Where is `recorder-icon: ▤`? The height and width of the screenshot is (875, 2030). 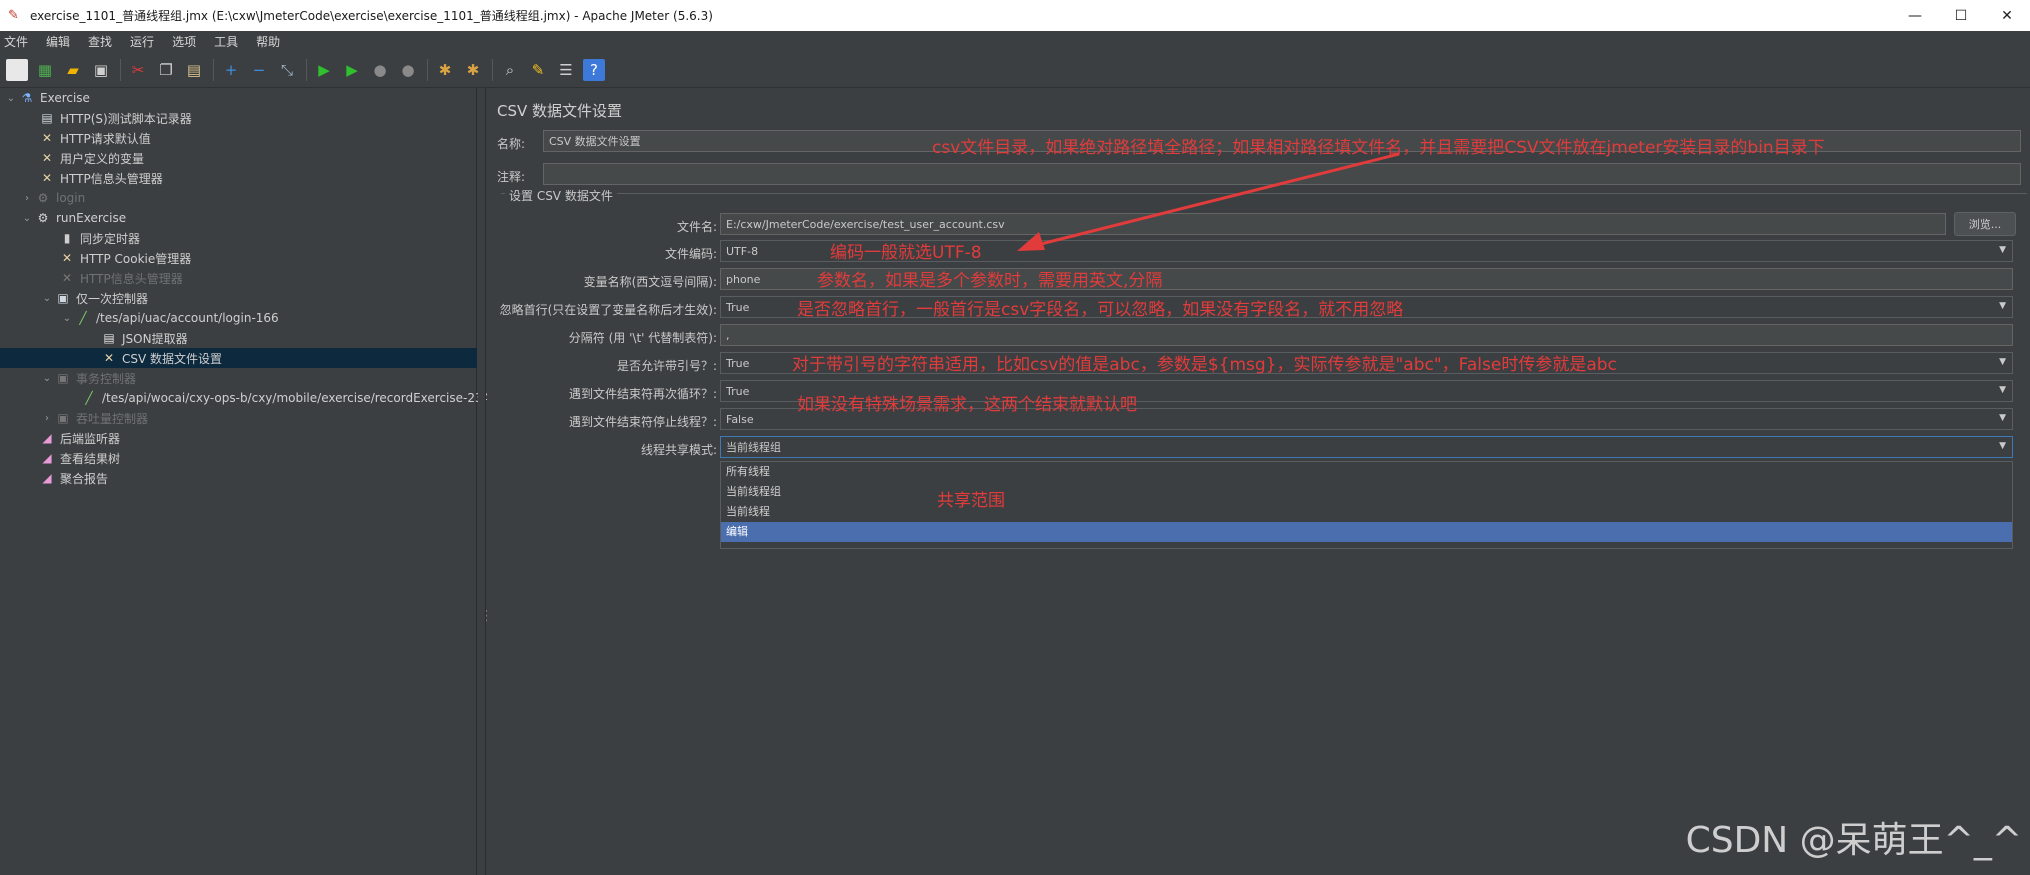
recorder-icon: ▤ is located at coordinates (47, 118).